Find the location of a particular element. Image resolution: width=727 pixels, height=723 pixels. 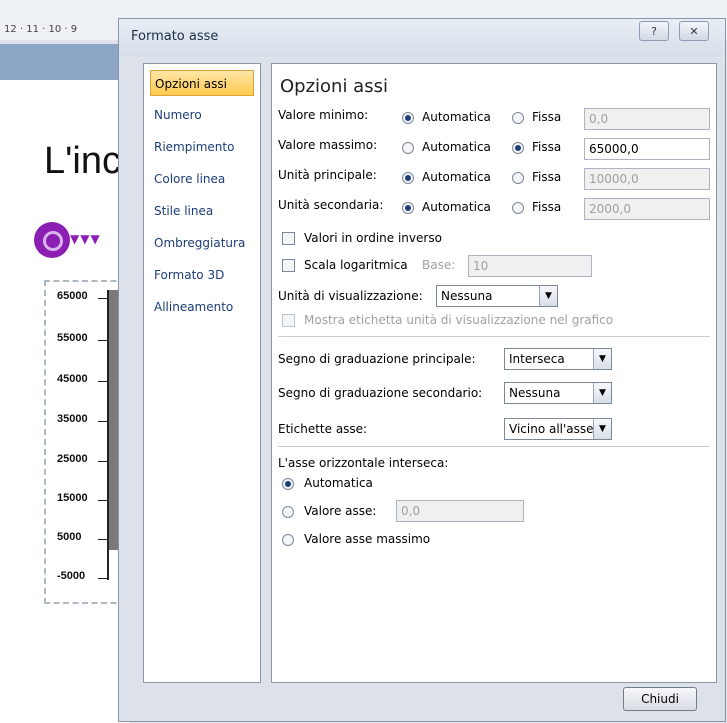

major-fixed-label: Fissa is located at coordinates (547, 177).